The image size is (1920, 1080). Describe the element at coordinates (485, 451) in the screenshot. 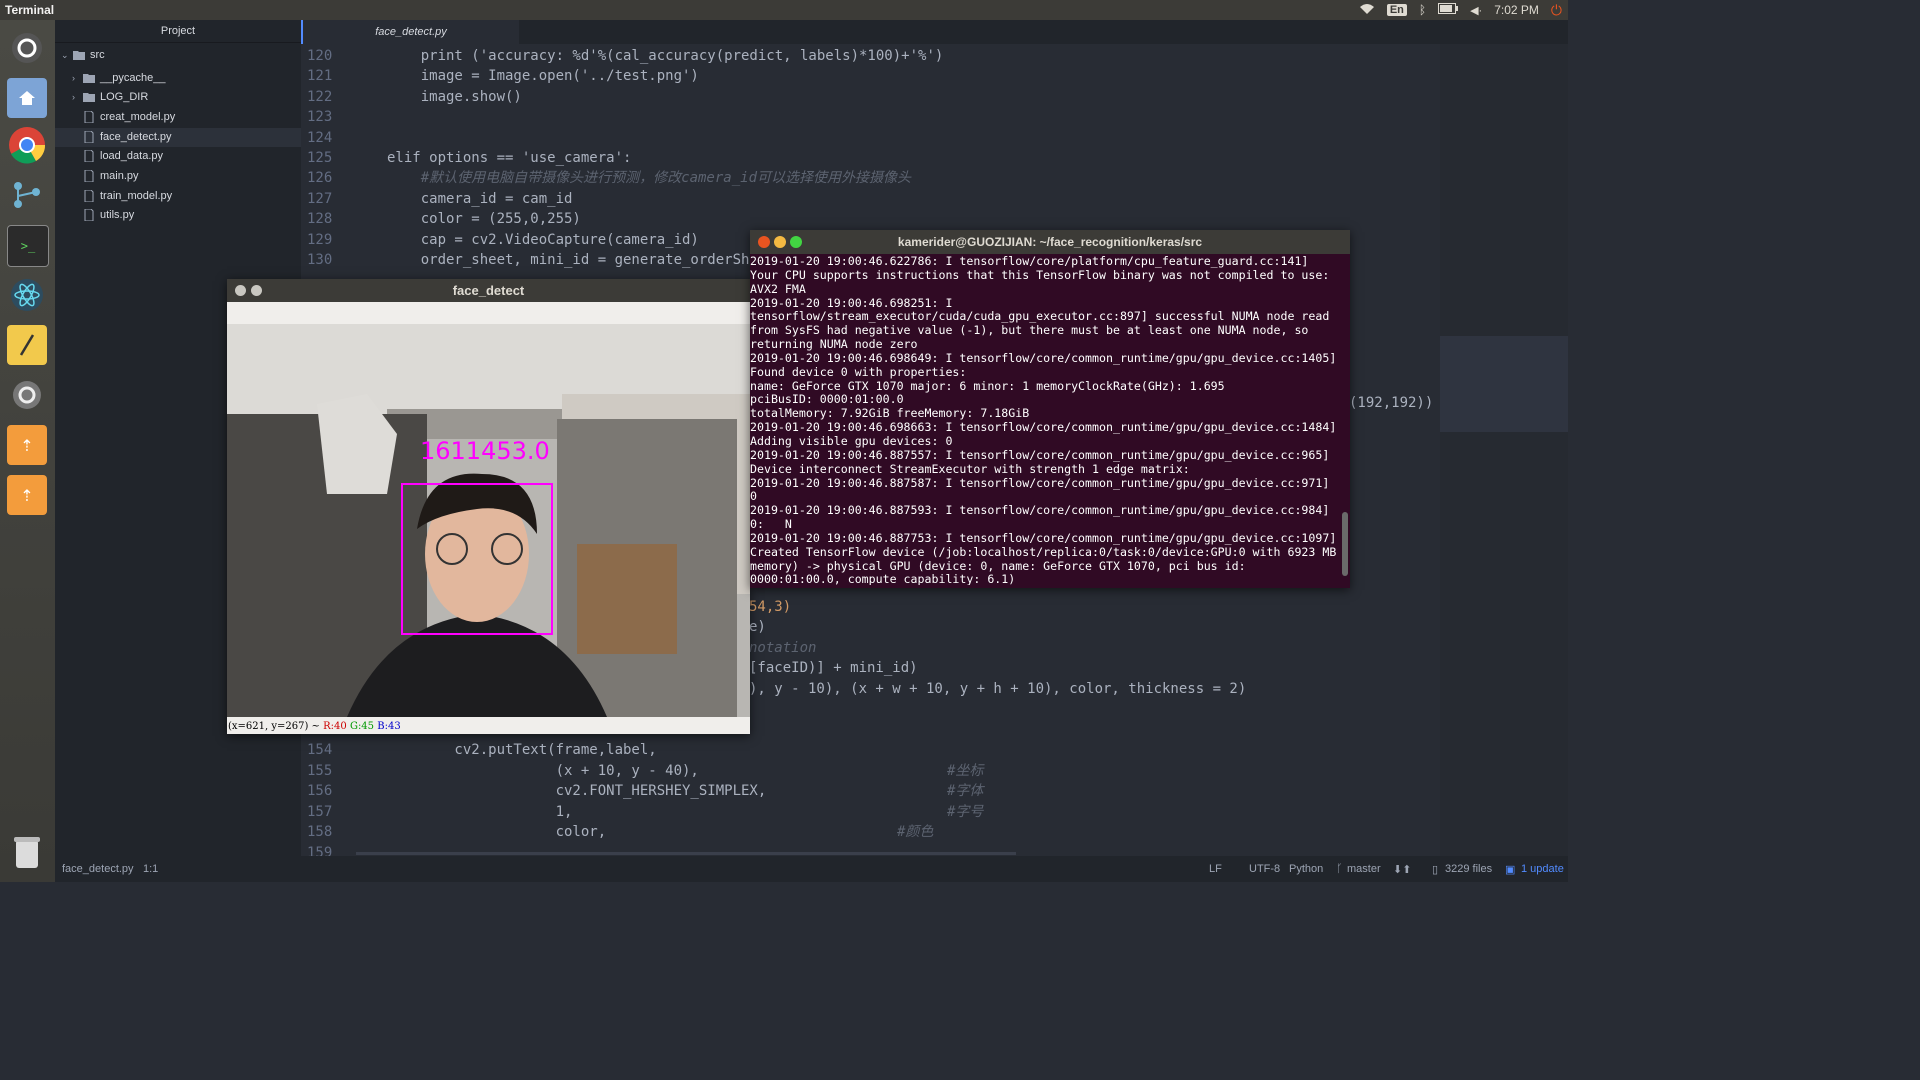

I see `face-id-label: 1611453.0` at that location.